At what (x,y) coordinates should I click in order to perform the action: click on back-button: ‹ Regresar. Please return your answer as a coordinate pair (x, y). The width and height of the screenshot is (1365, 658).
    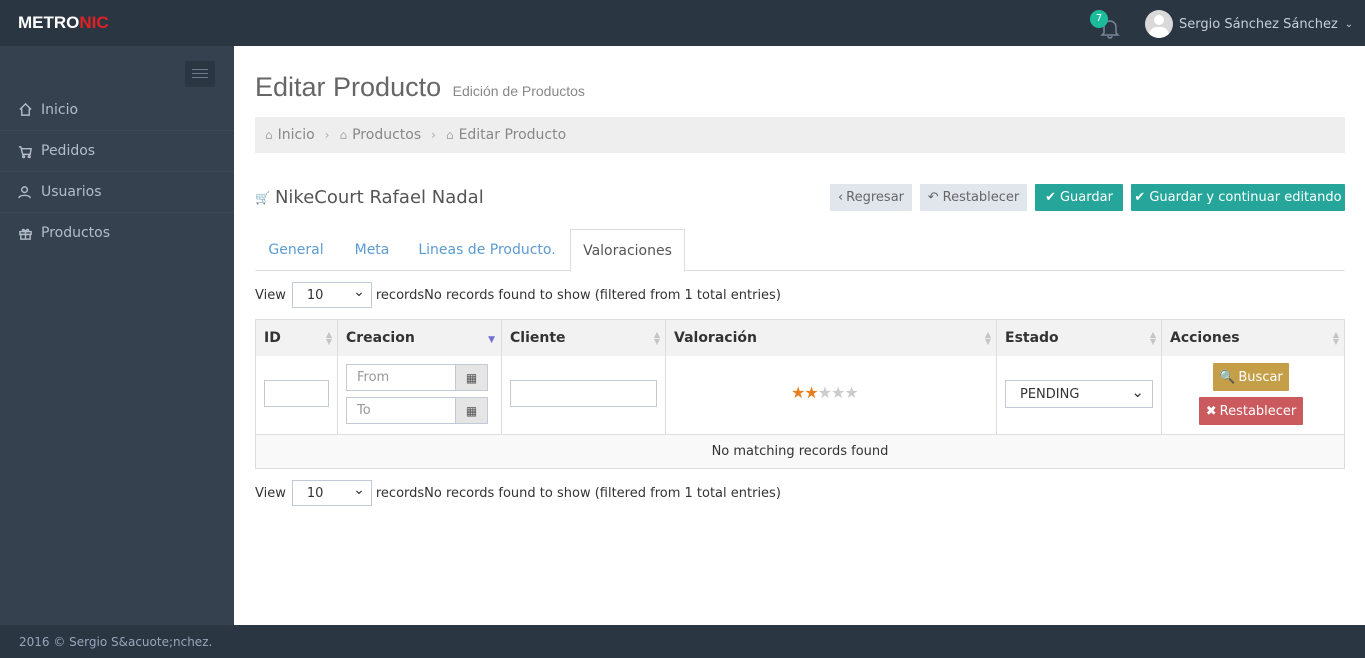
    Looking at the image, I should click on (871, 197).